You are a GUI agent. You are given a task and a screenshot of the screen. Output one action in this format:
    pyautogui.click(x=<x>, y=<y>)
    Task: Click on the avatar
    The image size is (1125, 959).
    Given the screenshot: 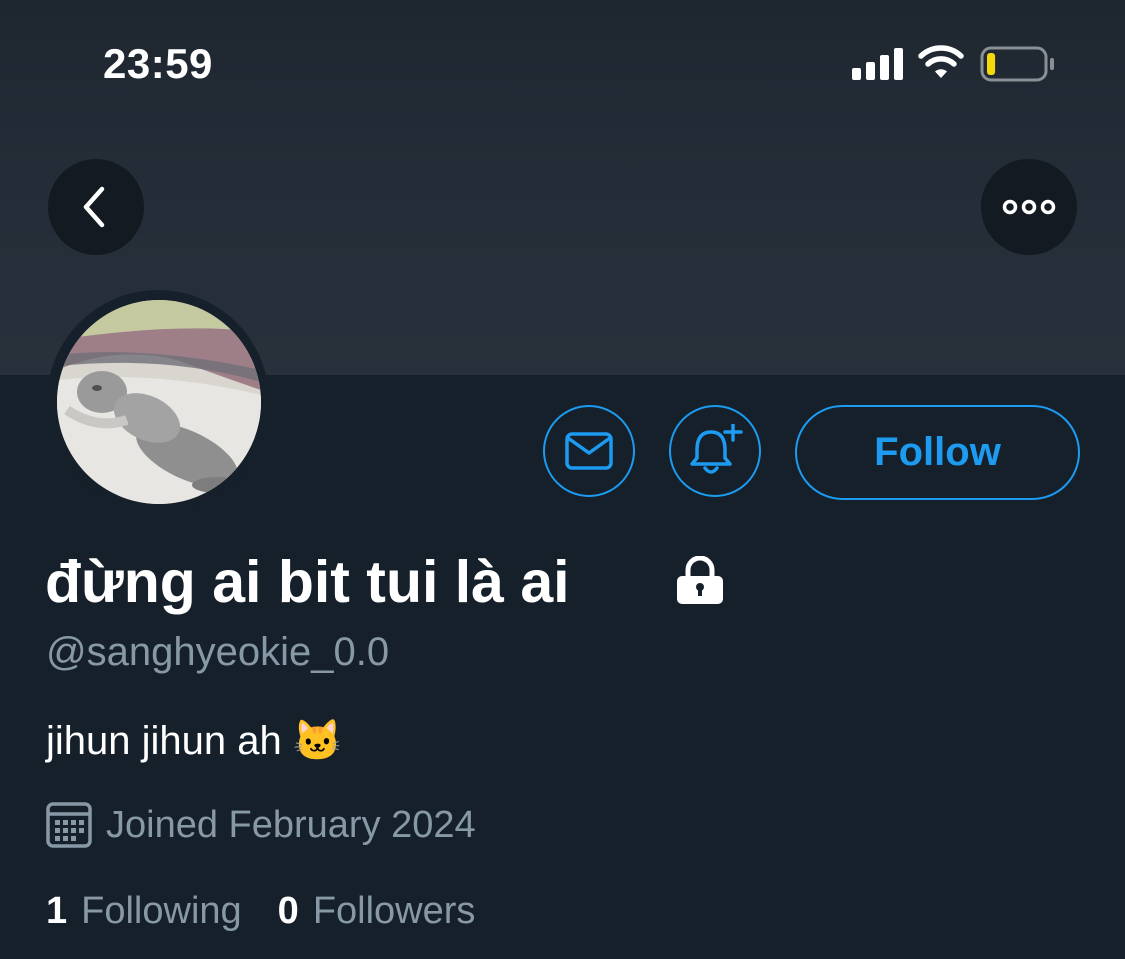 What is the action you would take?
    pyautogui.click(x=159, y=402)
    